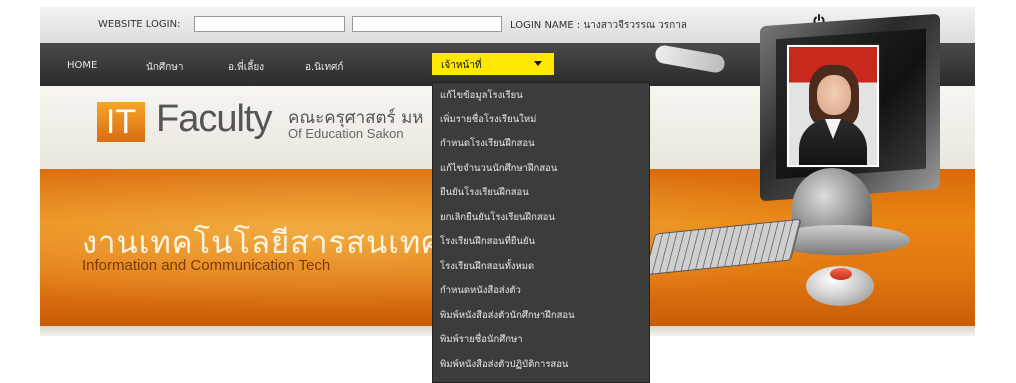 The width and height of the screenshot is (1016, 383). Describe the element at coordinates (165, 67) in the screenshot. I see `nav-students: นักศึกษา` at that location.